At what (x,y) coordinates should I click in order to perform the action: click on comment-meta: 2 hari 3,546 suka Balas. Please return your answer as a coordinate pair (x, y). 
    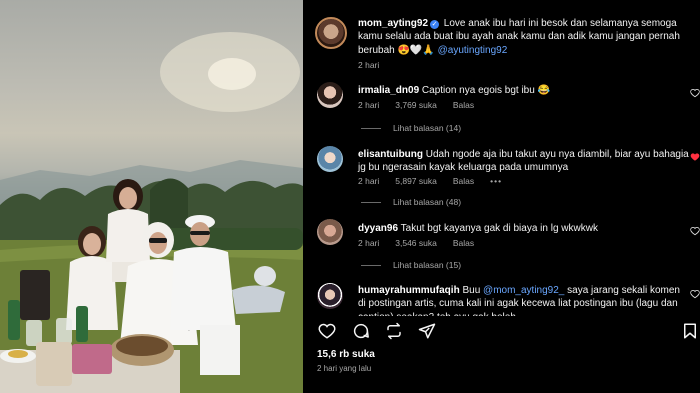
    Looking at the image, I should click on (424, 243).